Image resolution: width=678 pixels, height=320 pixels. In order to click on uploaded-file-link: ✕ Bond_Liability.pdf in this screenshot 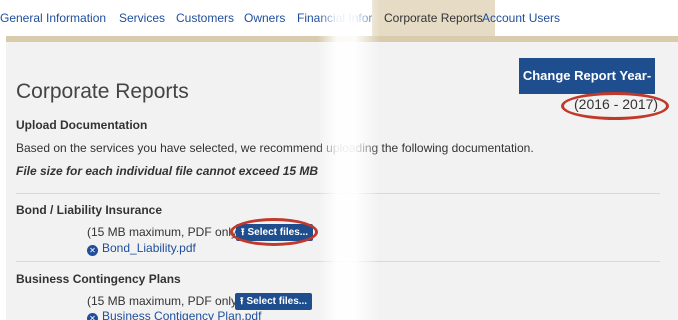, I will do `click(141, 248)`.